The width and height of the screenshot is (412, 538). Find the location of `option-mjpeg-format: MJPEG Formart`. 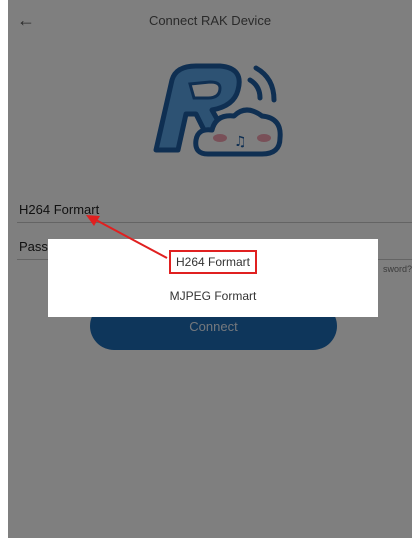

option-mjpeg-format: MJPEG Formart is located at coordinates (213, 296).